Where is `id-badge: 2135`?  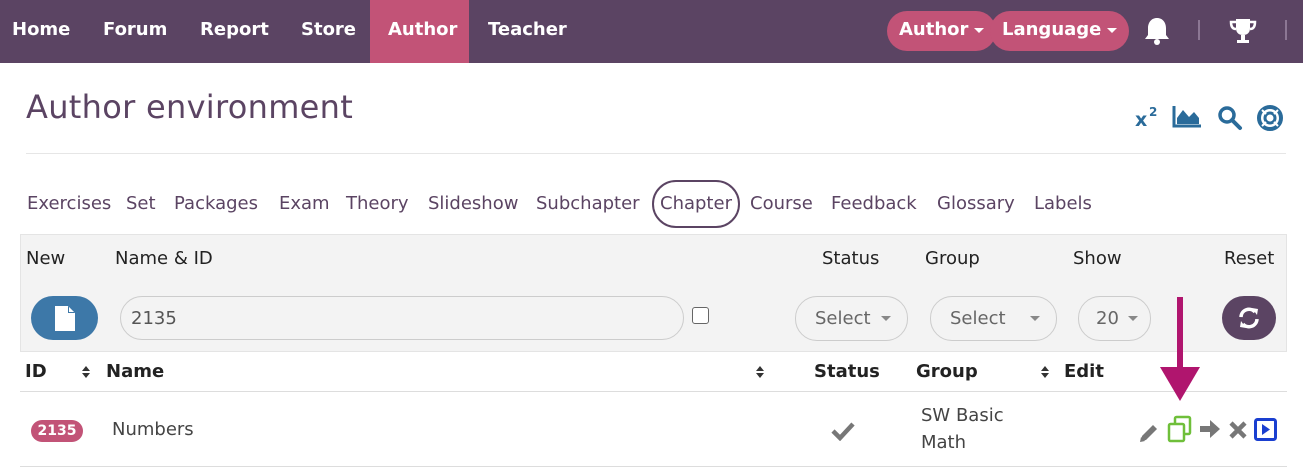
id-badge: 2135 is located at coordinates (57, 431).